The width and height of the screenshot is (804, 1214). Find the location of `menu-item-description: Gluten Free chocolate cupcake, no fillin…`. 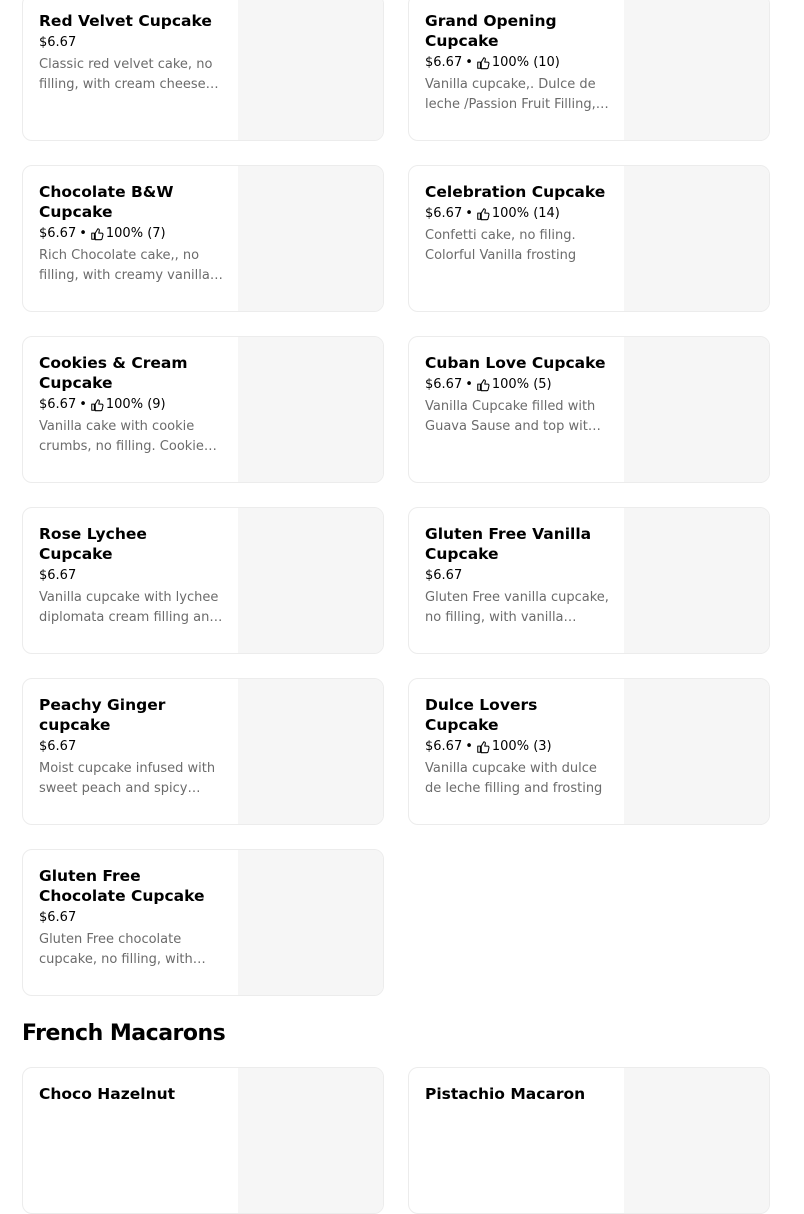

menu-item-description: Gluten Free chocolate cupcake, no fillin… is located at coordinates (116, 949).